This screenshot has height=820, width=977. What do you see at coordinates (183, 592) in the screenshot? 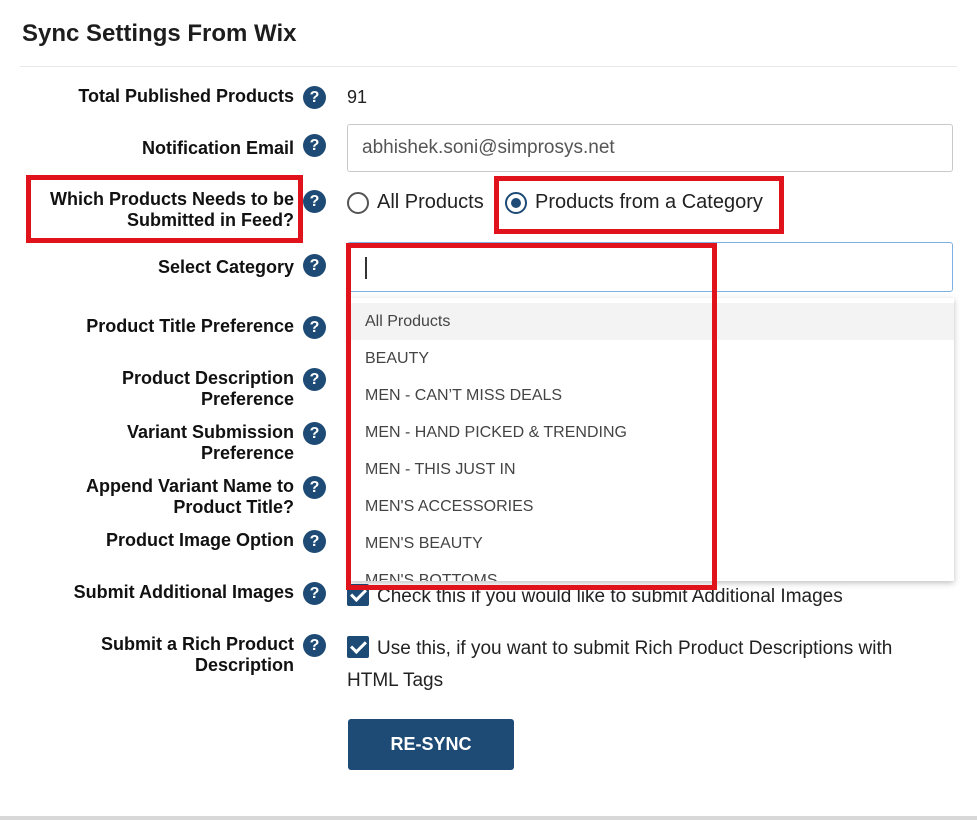
I see `additional-images-label: Submit Additional Images` at bounding box center [183, 592].